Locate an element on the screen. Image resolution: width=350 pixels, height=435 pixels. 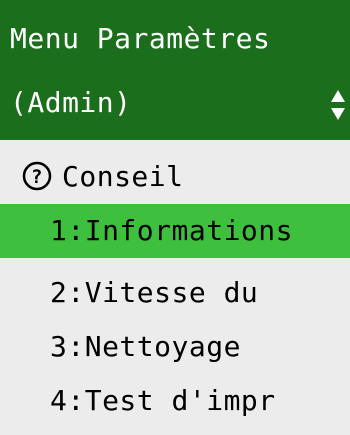
menu-title: Menu Paramètres is located at coordinates (140, 38).